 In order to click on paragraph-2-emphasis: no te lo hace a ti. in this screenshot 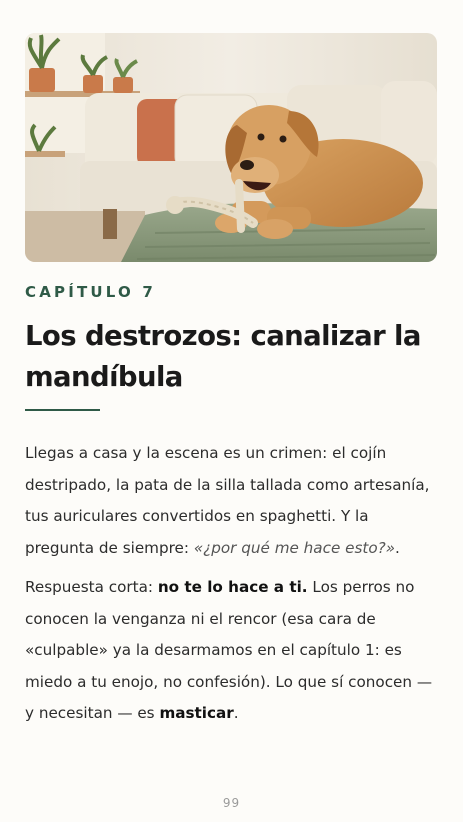, I will do `click(232, 587)`.